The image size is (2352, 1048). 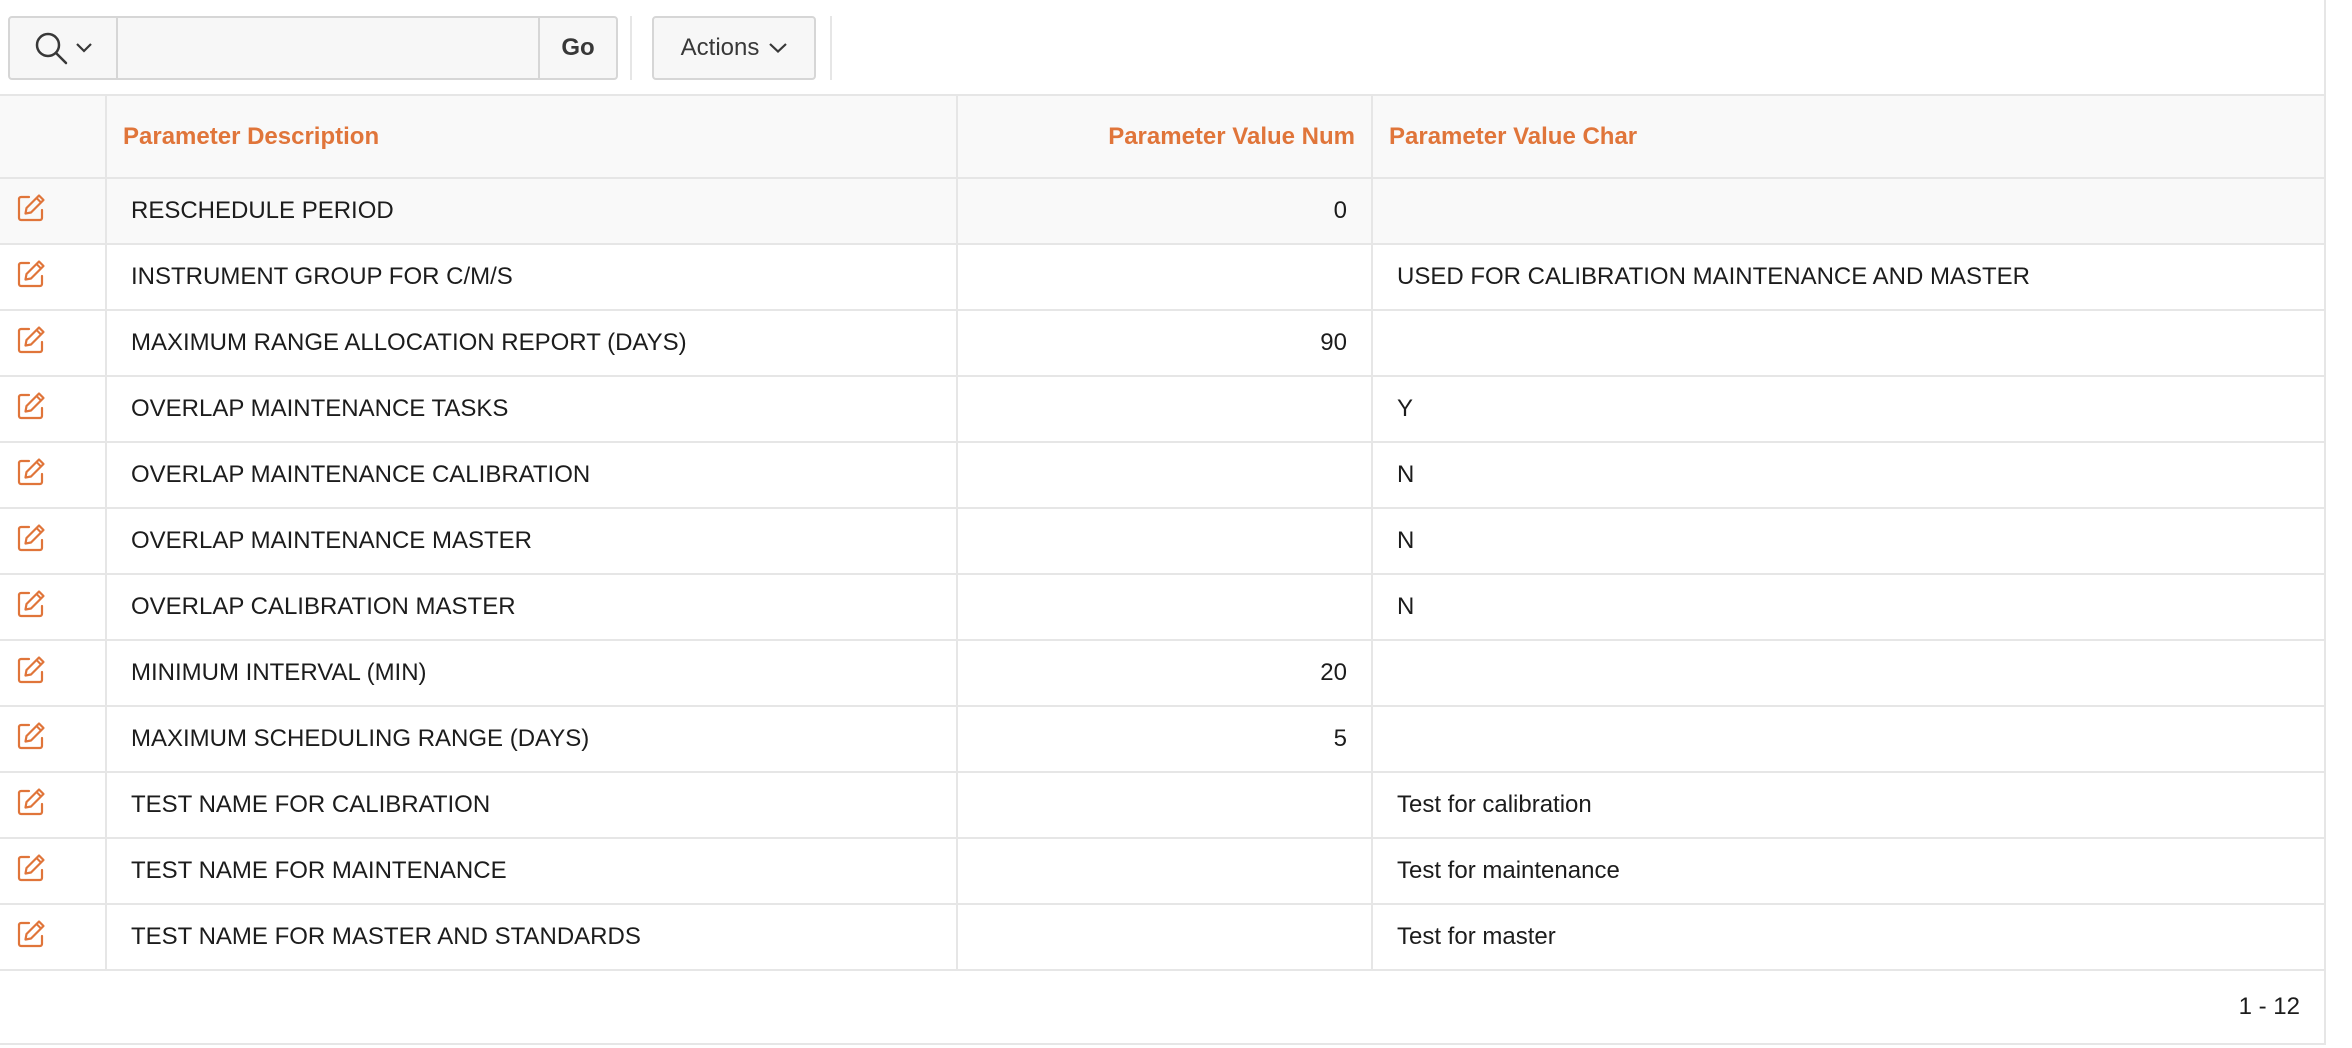 I want to click on cell-parameter-description: OVERLAP CALIBRATION MASTER, so click(x=532, y=607).